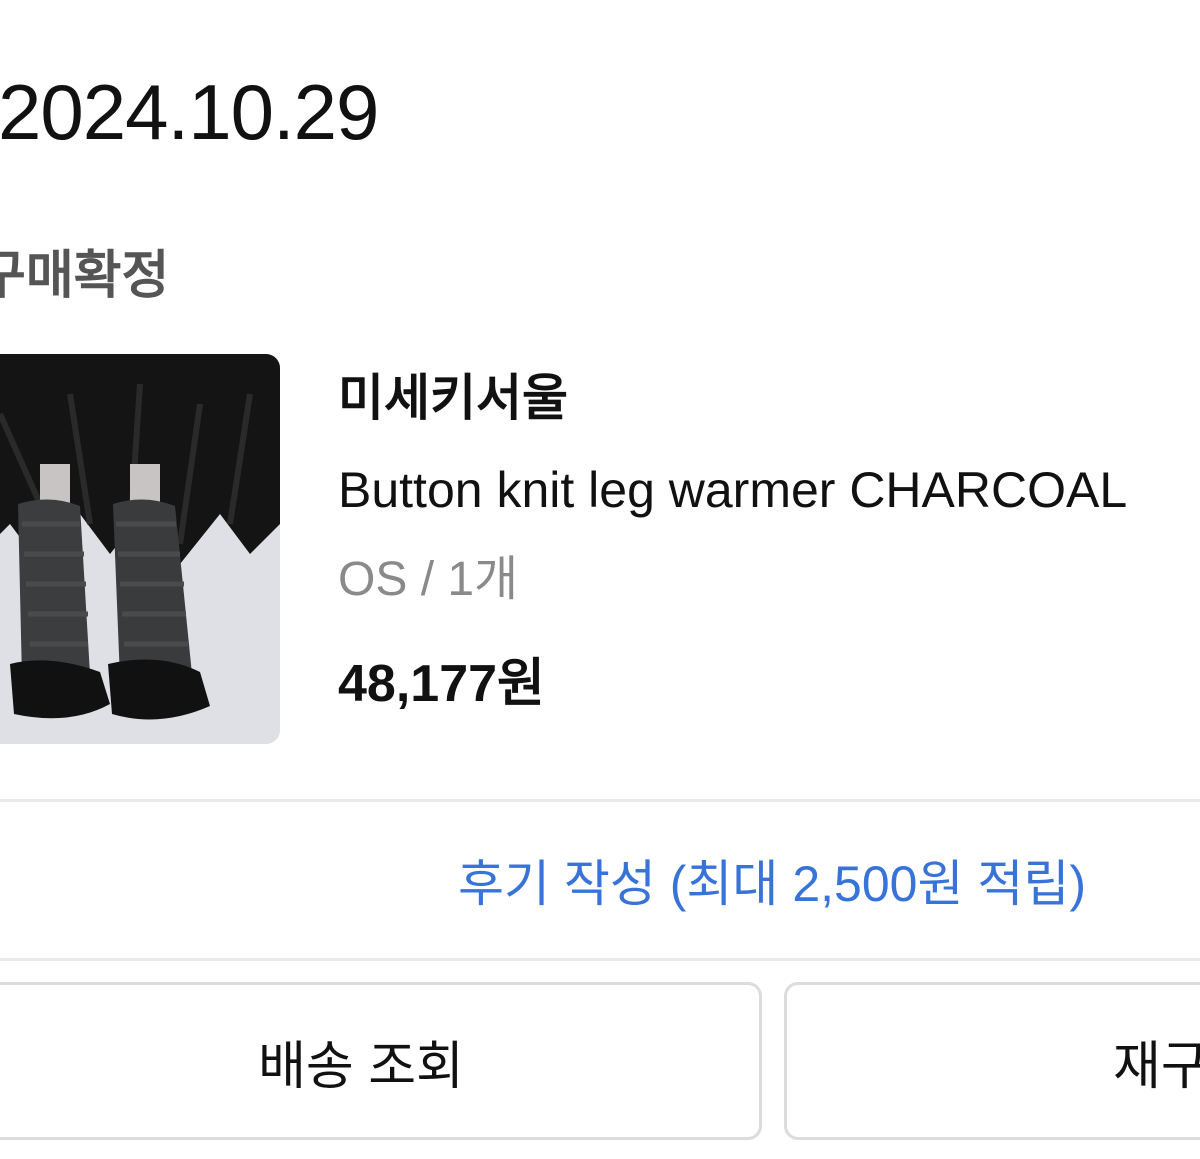 This screenshot has width=1200, height=1159. What do you see at coordinates (453, 398) in the screenshot?
I see `brand-name: 미세키서울` at bounding box center [453, 398].